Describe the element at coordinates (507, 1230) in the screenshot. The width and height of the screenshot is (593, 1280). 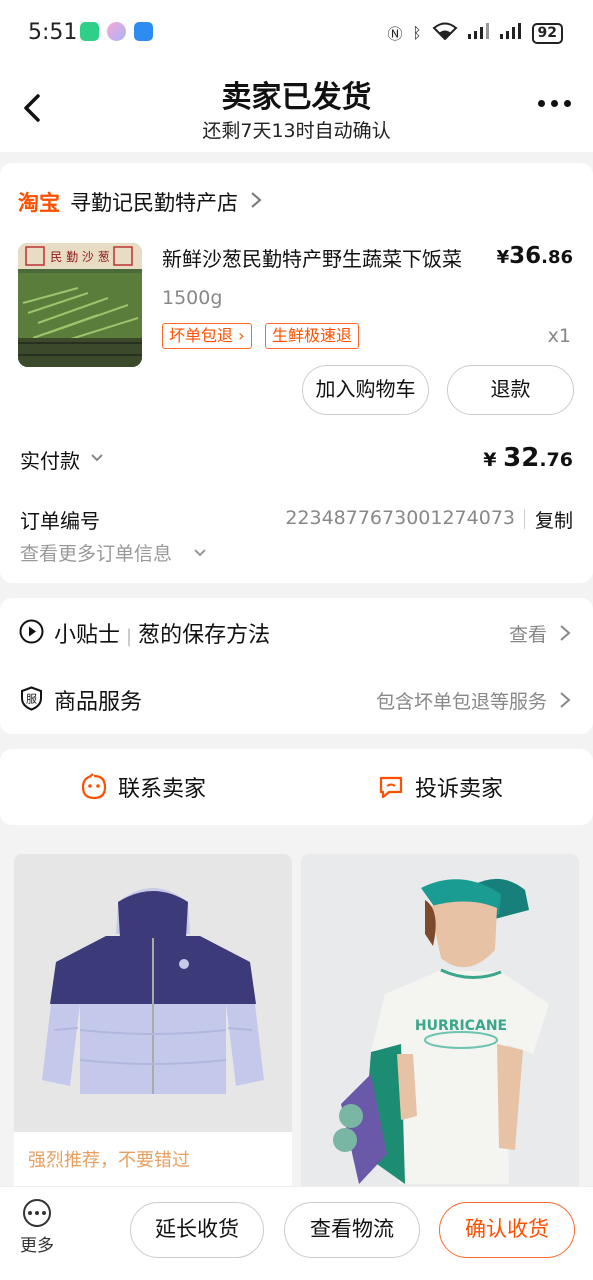
I see `confirm-receipt-button: 确认收货` at that location.